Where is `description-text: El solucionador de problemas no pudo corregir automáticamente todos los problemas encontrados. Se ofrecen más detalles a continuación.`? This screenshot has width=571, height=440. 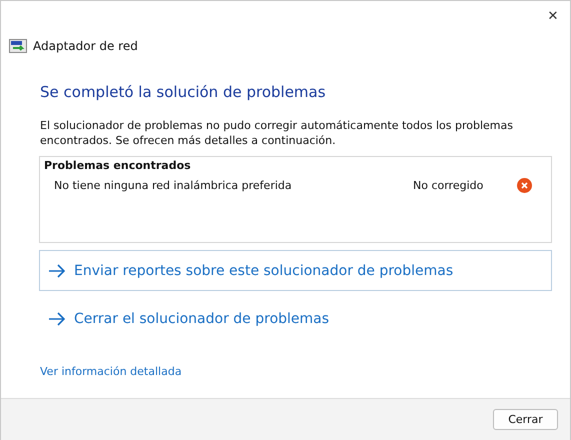 description-text: El solucionador de problemas no pudo corregir automáticamente todos los problemas encontrados. Se ofrecen más detalles a continuación. is located at coordinates (277, 133).